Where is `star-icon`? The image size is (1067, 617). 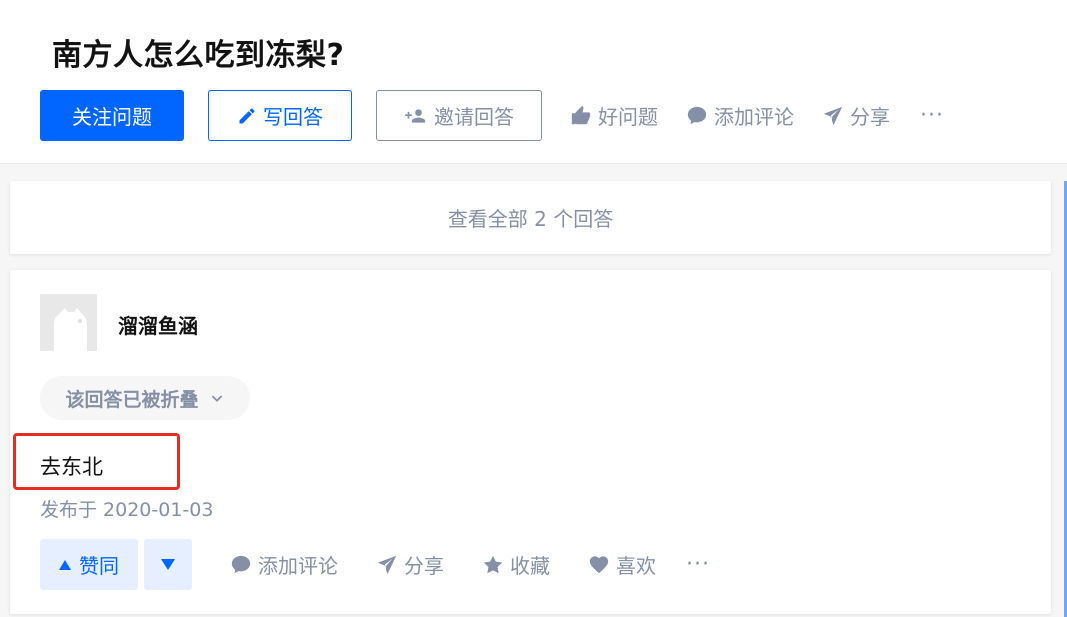
star-icon is located at coordinates (493, 564).